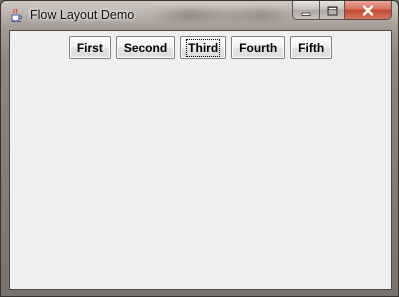  I want to click on window-controls, so click(342, 11).